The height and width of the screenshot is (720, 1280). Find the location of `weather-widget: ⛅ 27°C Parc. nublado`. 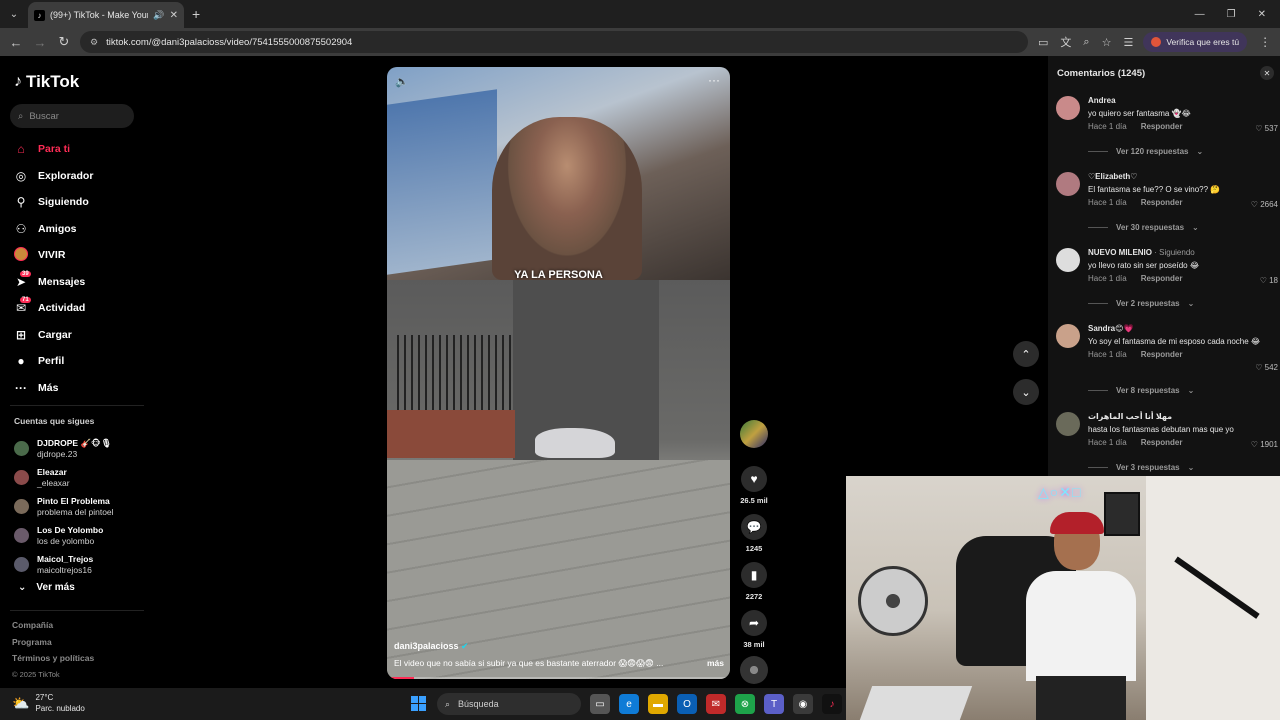

weather-widget: ⛅ 27°C Parc. nublado is located at coordinates (48, 703).